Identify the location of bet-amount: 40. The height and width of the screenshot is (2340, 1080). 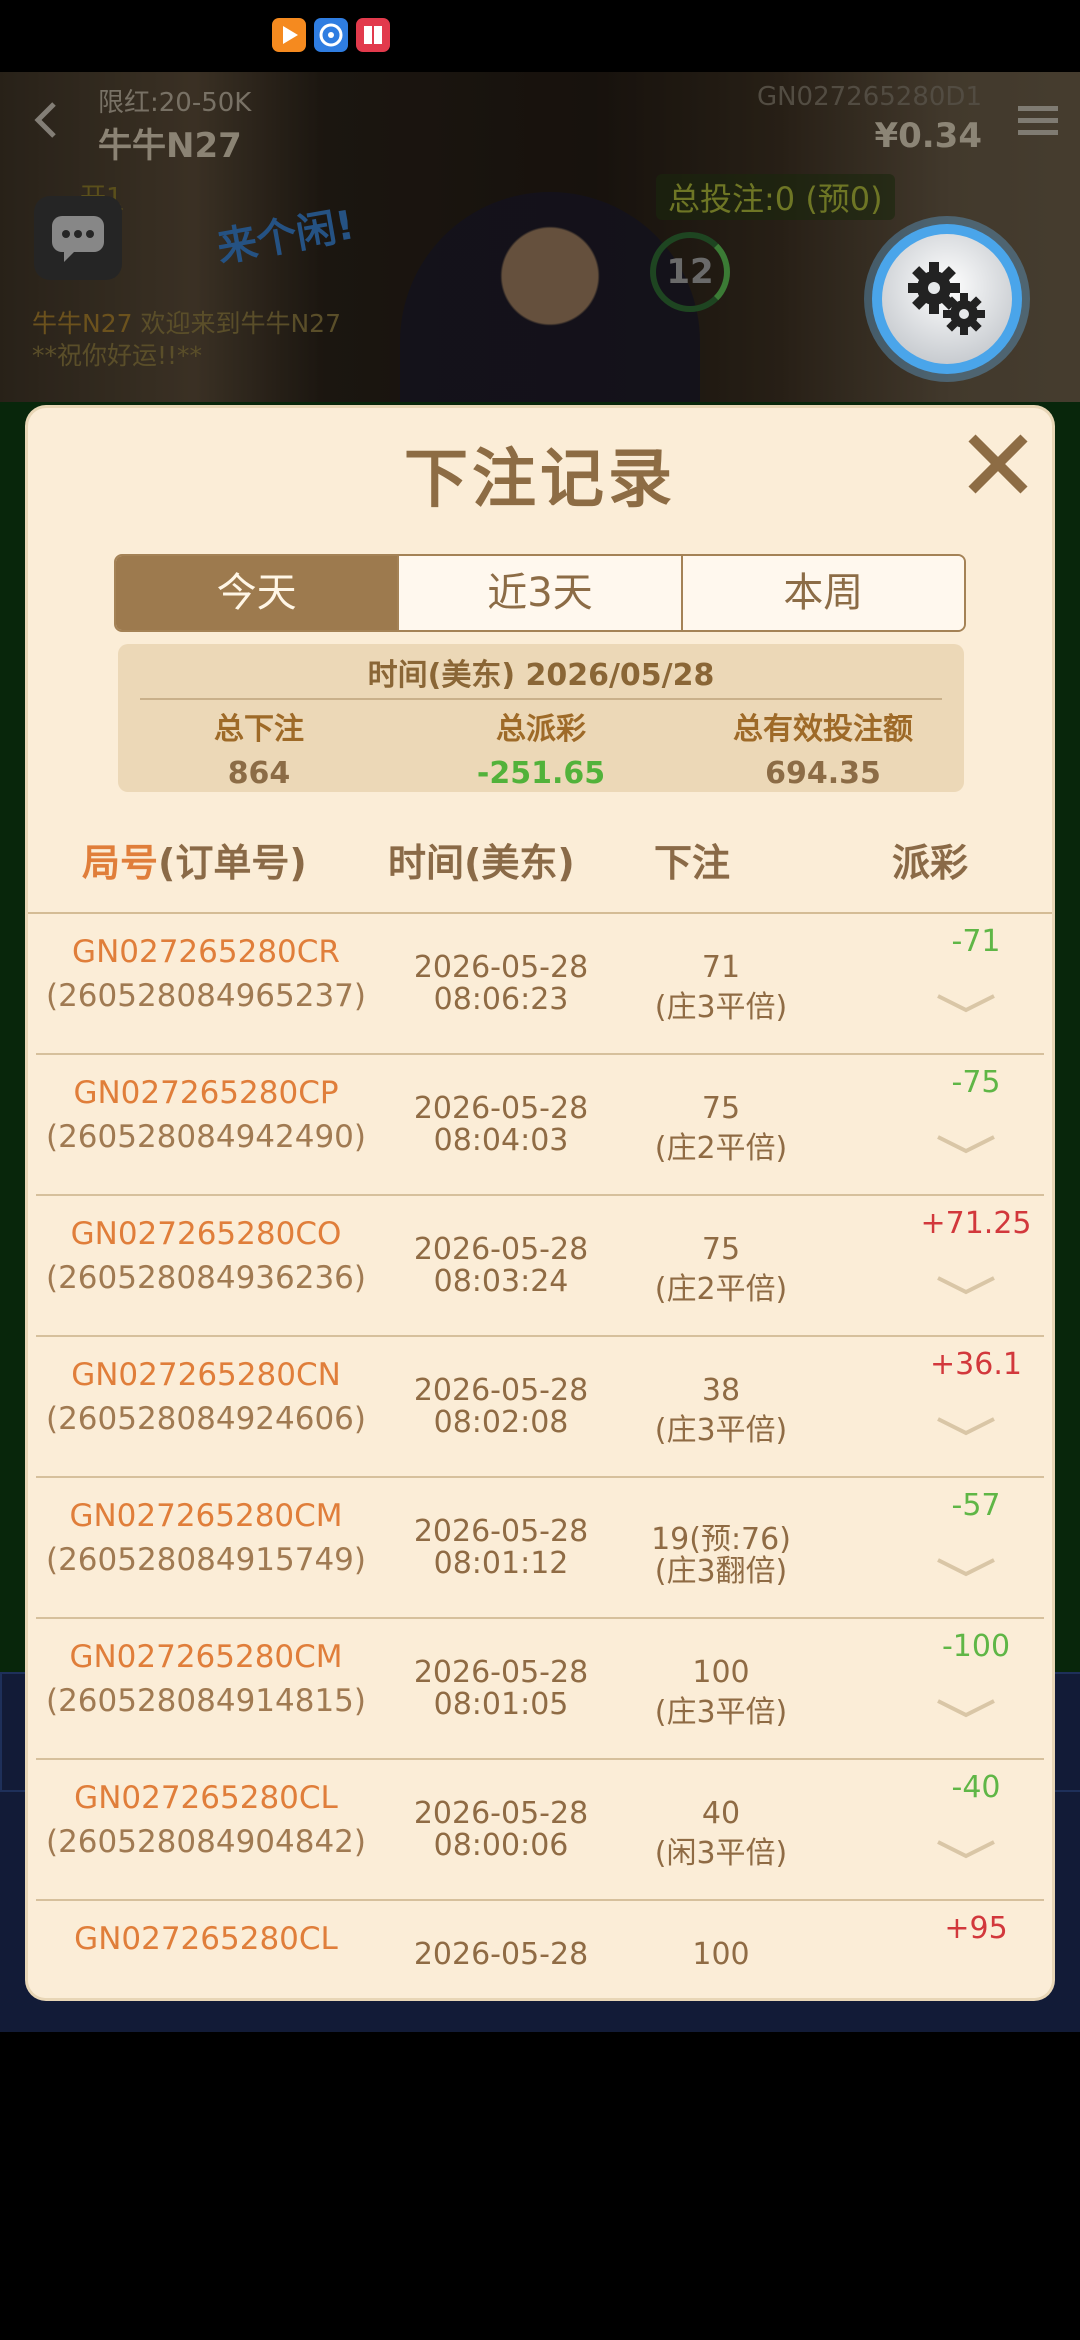
(721, 1813).